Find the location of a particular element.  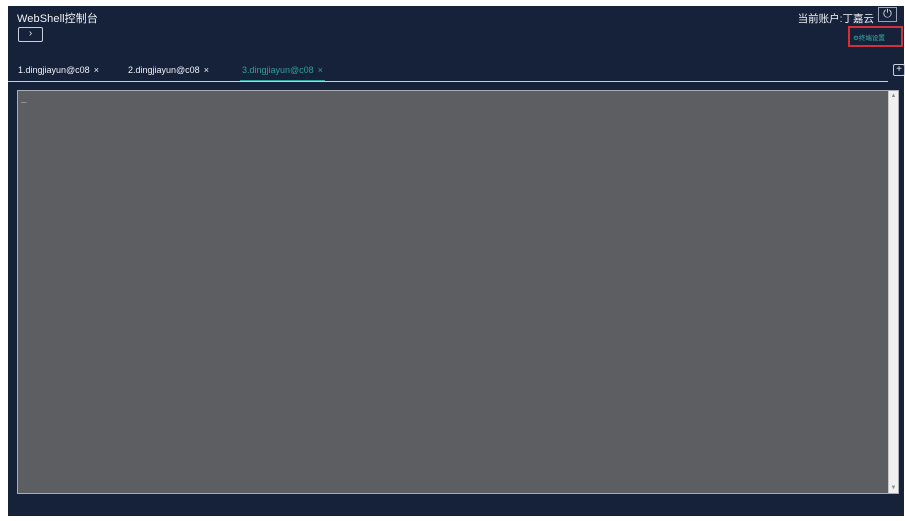

terminal-scrollbar: ▲ ▼ is located at coordinates (893, 292).